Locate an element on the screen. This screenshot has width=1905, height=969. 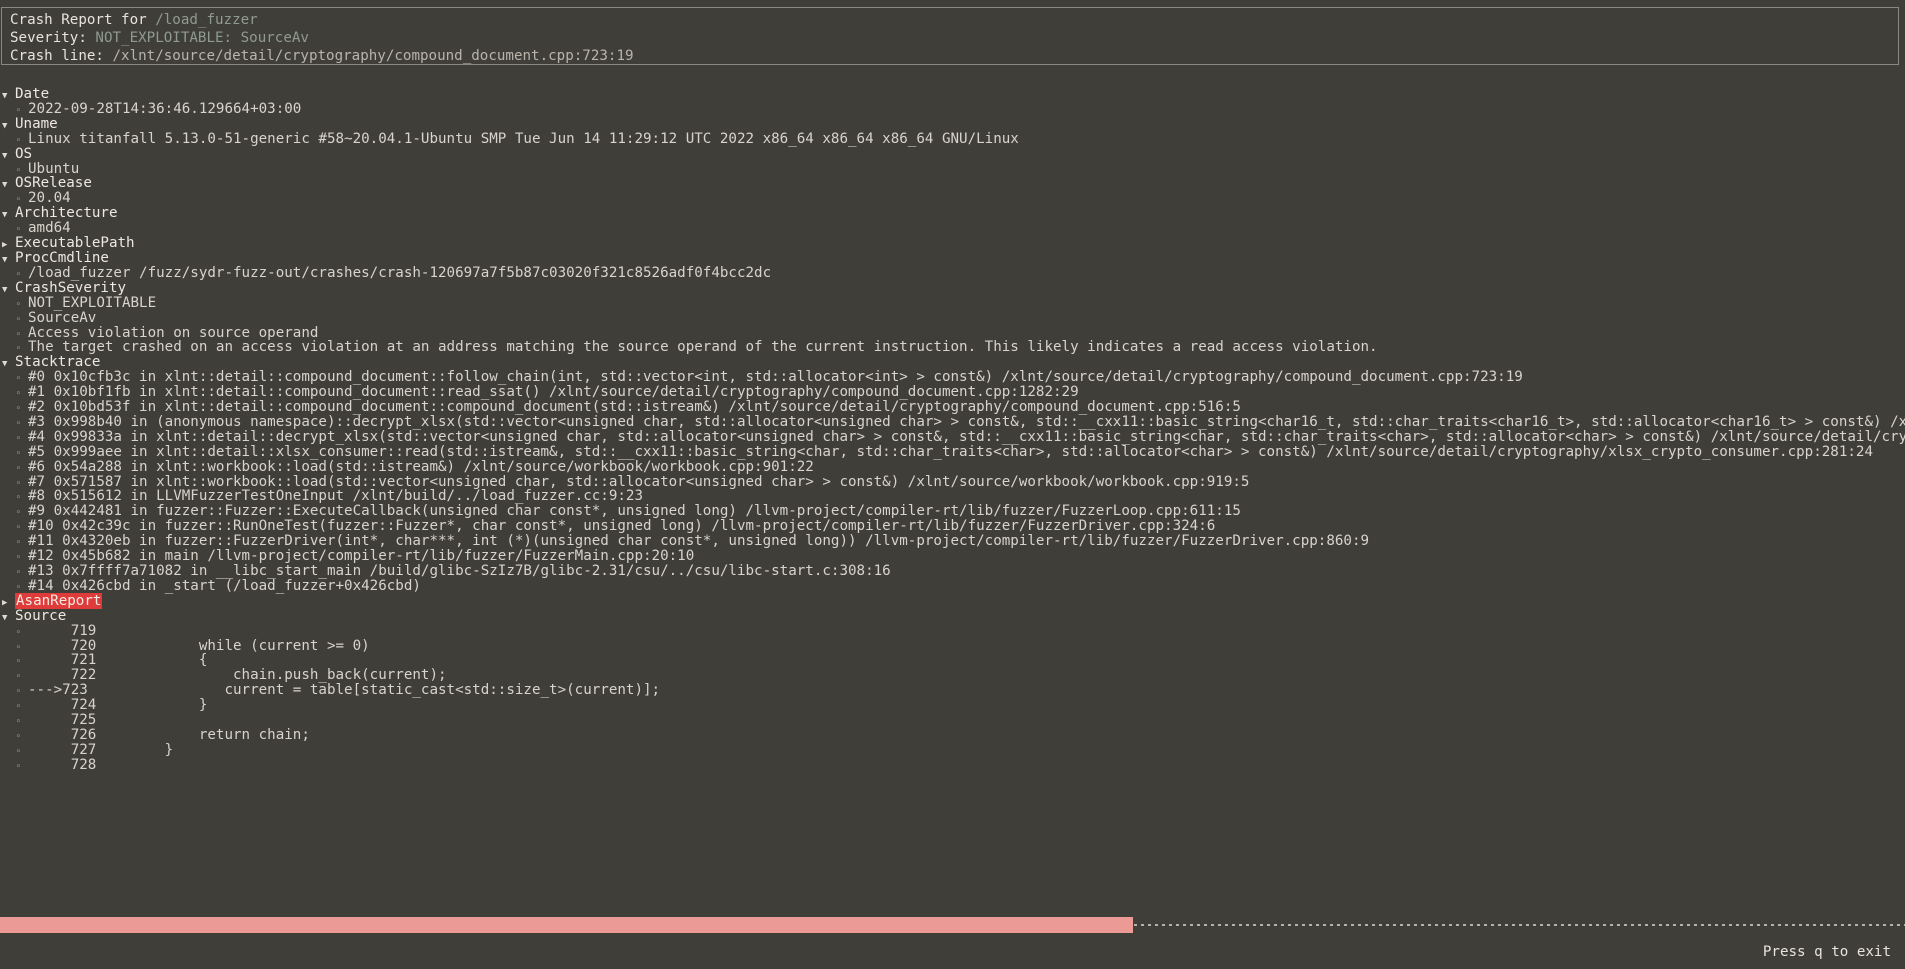
tree-node: ▼ ProcCmdline is located at coordinates (952, 258).